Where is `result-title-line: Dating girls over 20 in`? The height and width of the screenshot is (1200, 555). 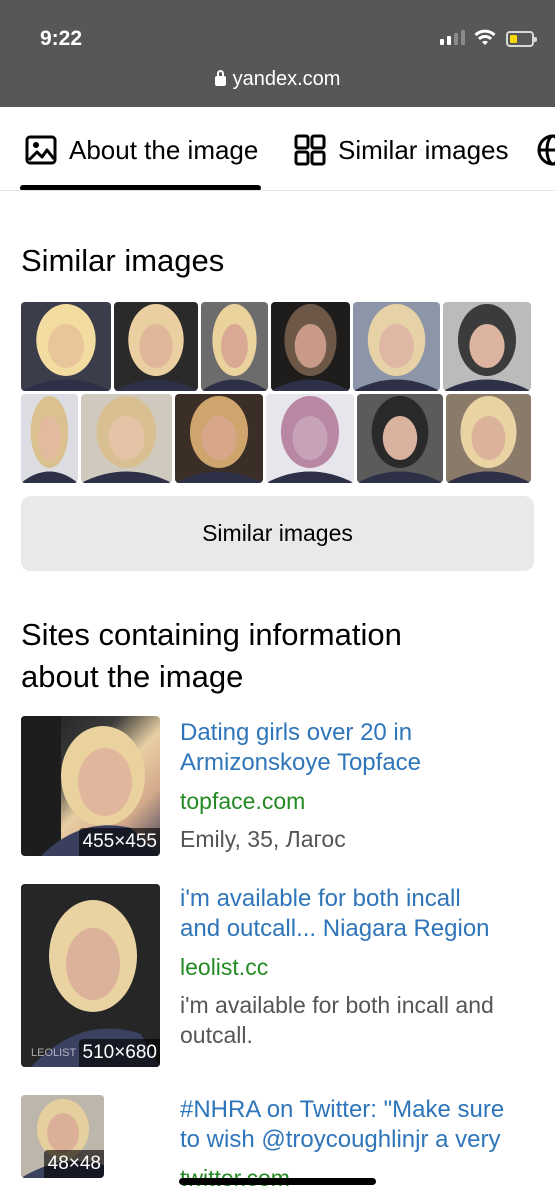
result-title-line: Dating girls over 20 in is located at coordinates (296, 732).